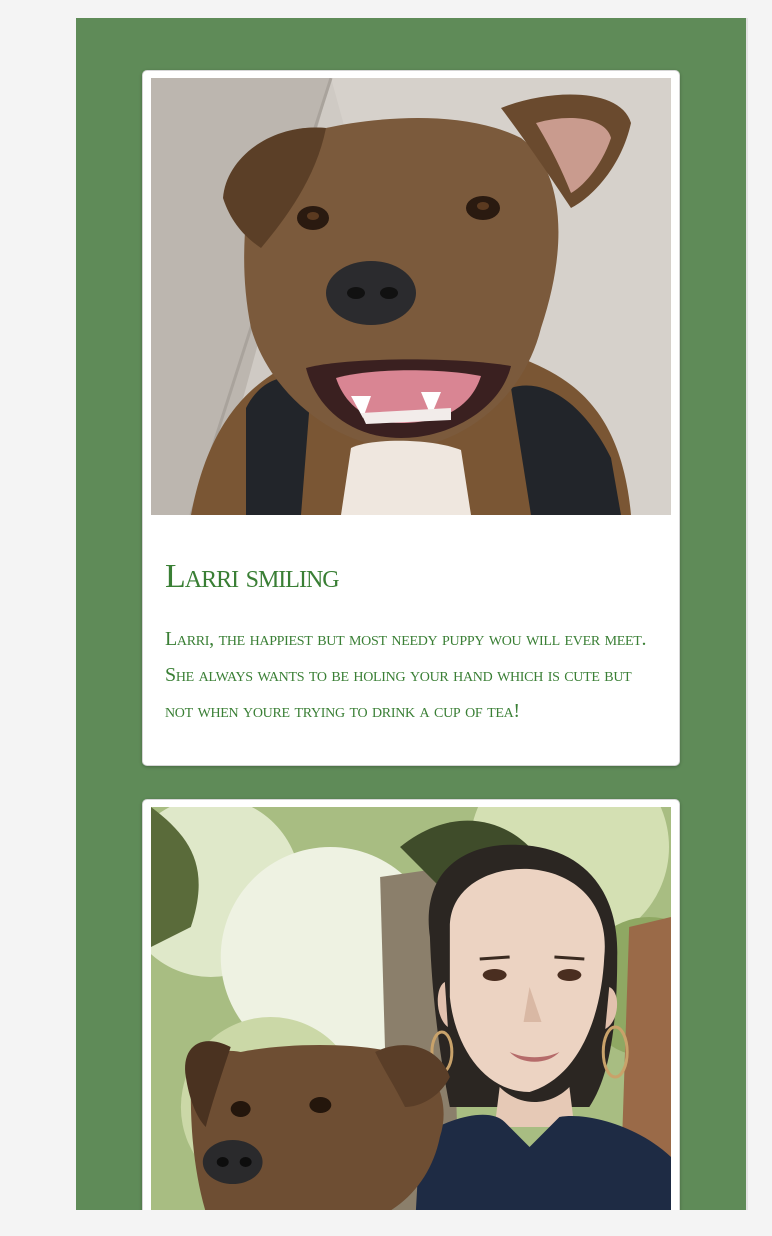  I want to click on page-footer-strip, so click(386, 1223).